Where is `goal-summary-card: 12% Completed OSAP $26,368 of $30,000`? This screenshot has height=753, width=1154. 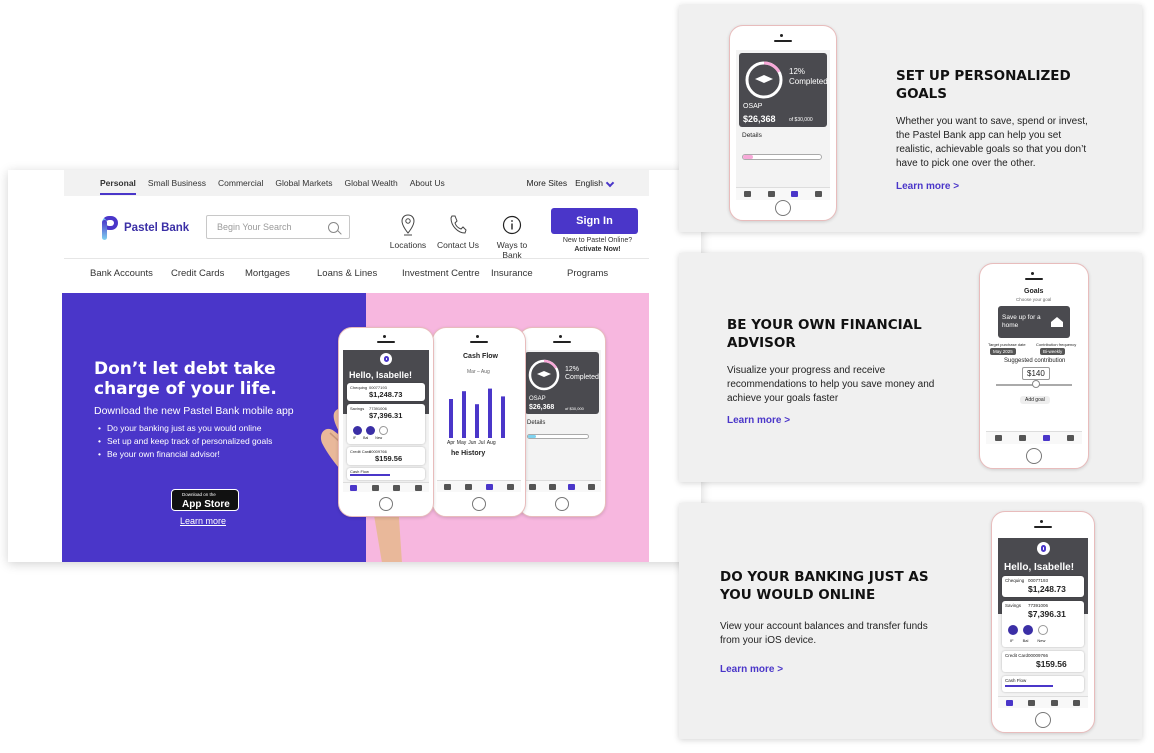
goal-summary-card: 12% Completed OSAP $26,368 of $30,000 is located at coordinates (562, 383).